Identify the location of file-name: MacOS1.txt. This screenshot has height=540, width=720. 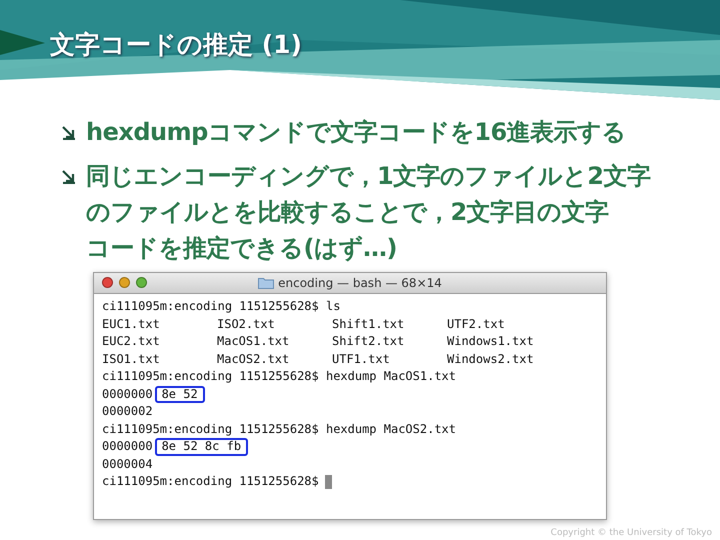
(253, 341).